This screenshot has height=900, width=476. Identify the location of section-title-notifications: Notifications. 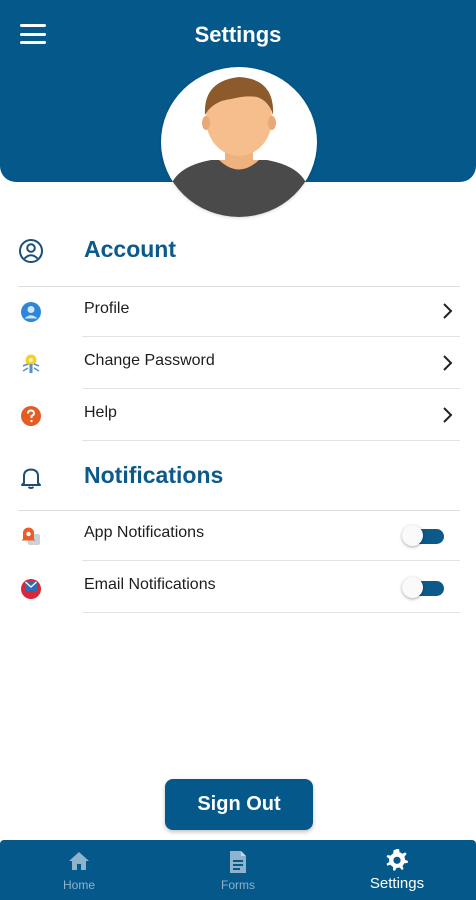
(154, 475).